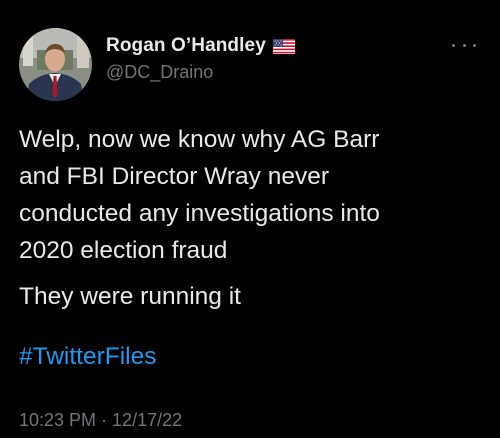 This screenshot has width=500, height=438. I want to click on tweet-timestamp: 10:23 PM · 12/17/22, so click(100, 420).